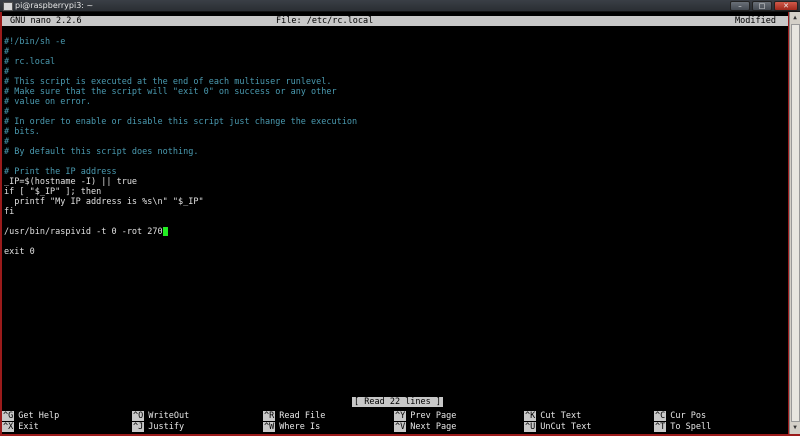  Describe the element at coordinates (433, 427) in the screenshot. I see `shortcut-label: Next Page` at that location.